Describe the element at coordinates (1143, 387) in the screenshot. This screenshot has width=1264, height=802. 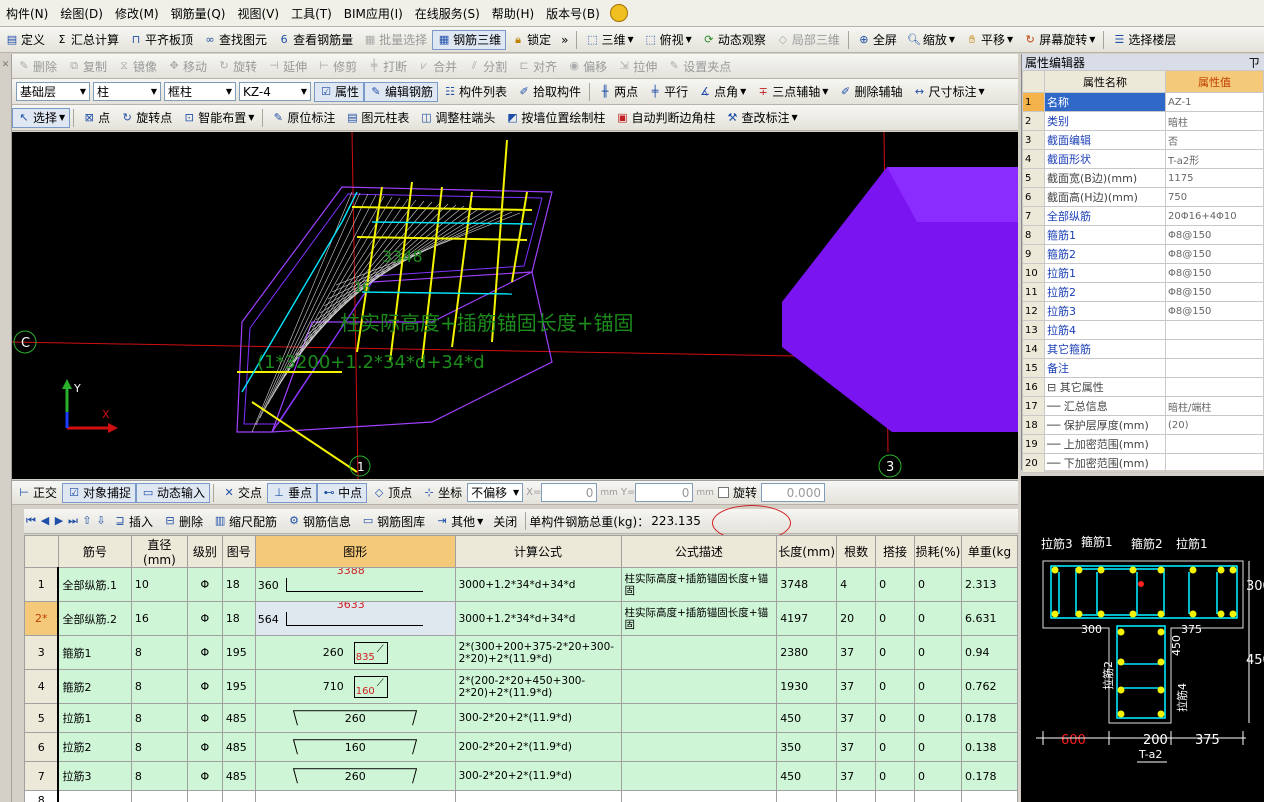
I see `property-row: 16 ⊟ 其它属性` at that location.